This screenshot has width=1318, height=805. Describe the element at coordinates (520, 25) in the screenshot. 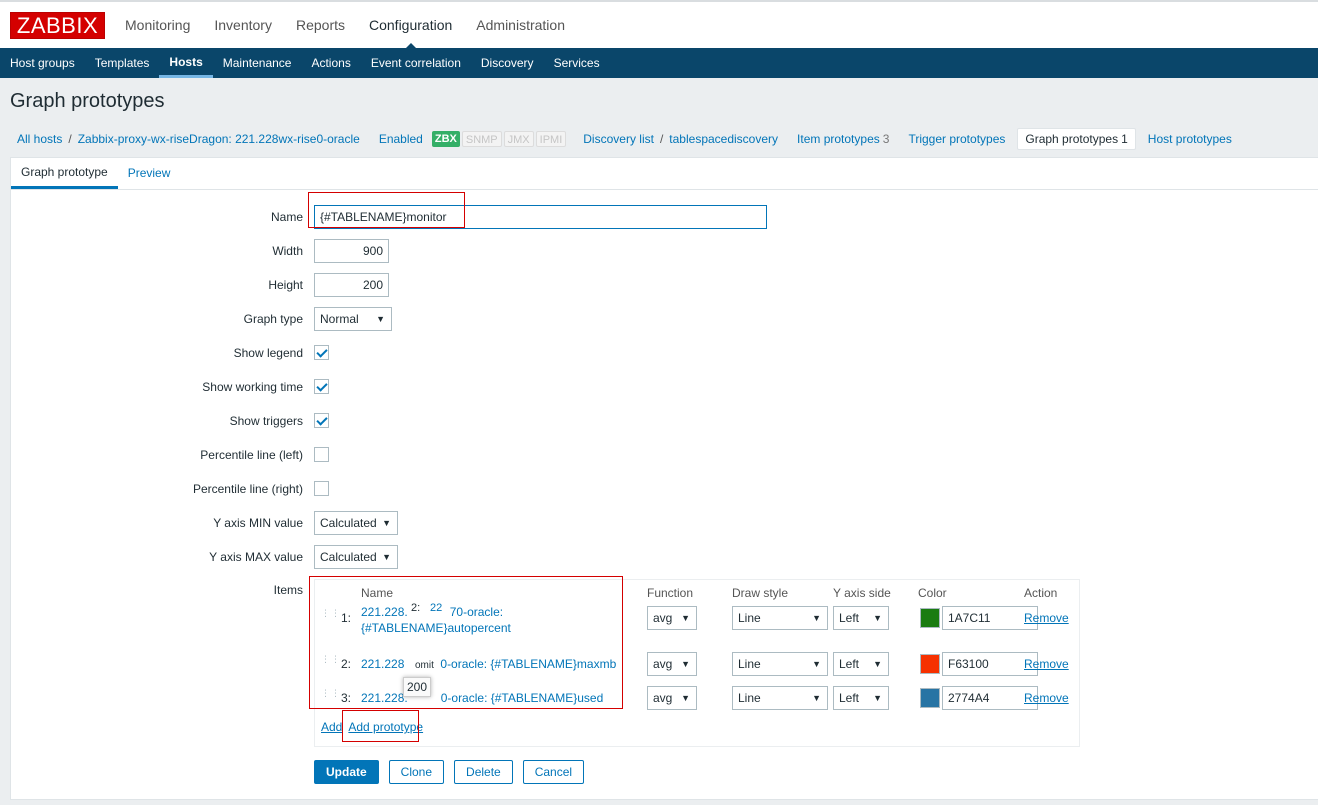

I see `nav-administration: Administration` at that location.